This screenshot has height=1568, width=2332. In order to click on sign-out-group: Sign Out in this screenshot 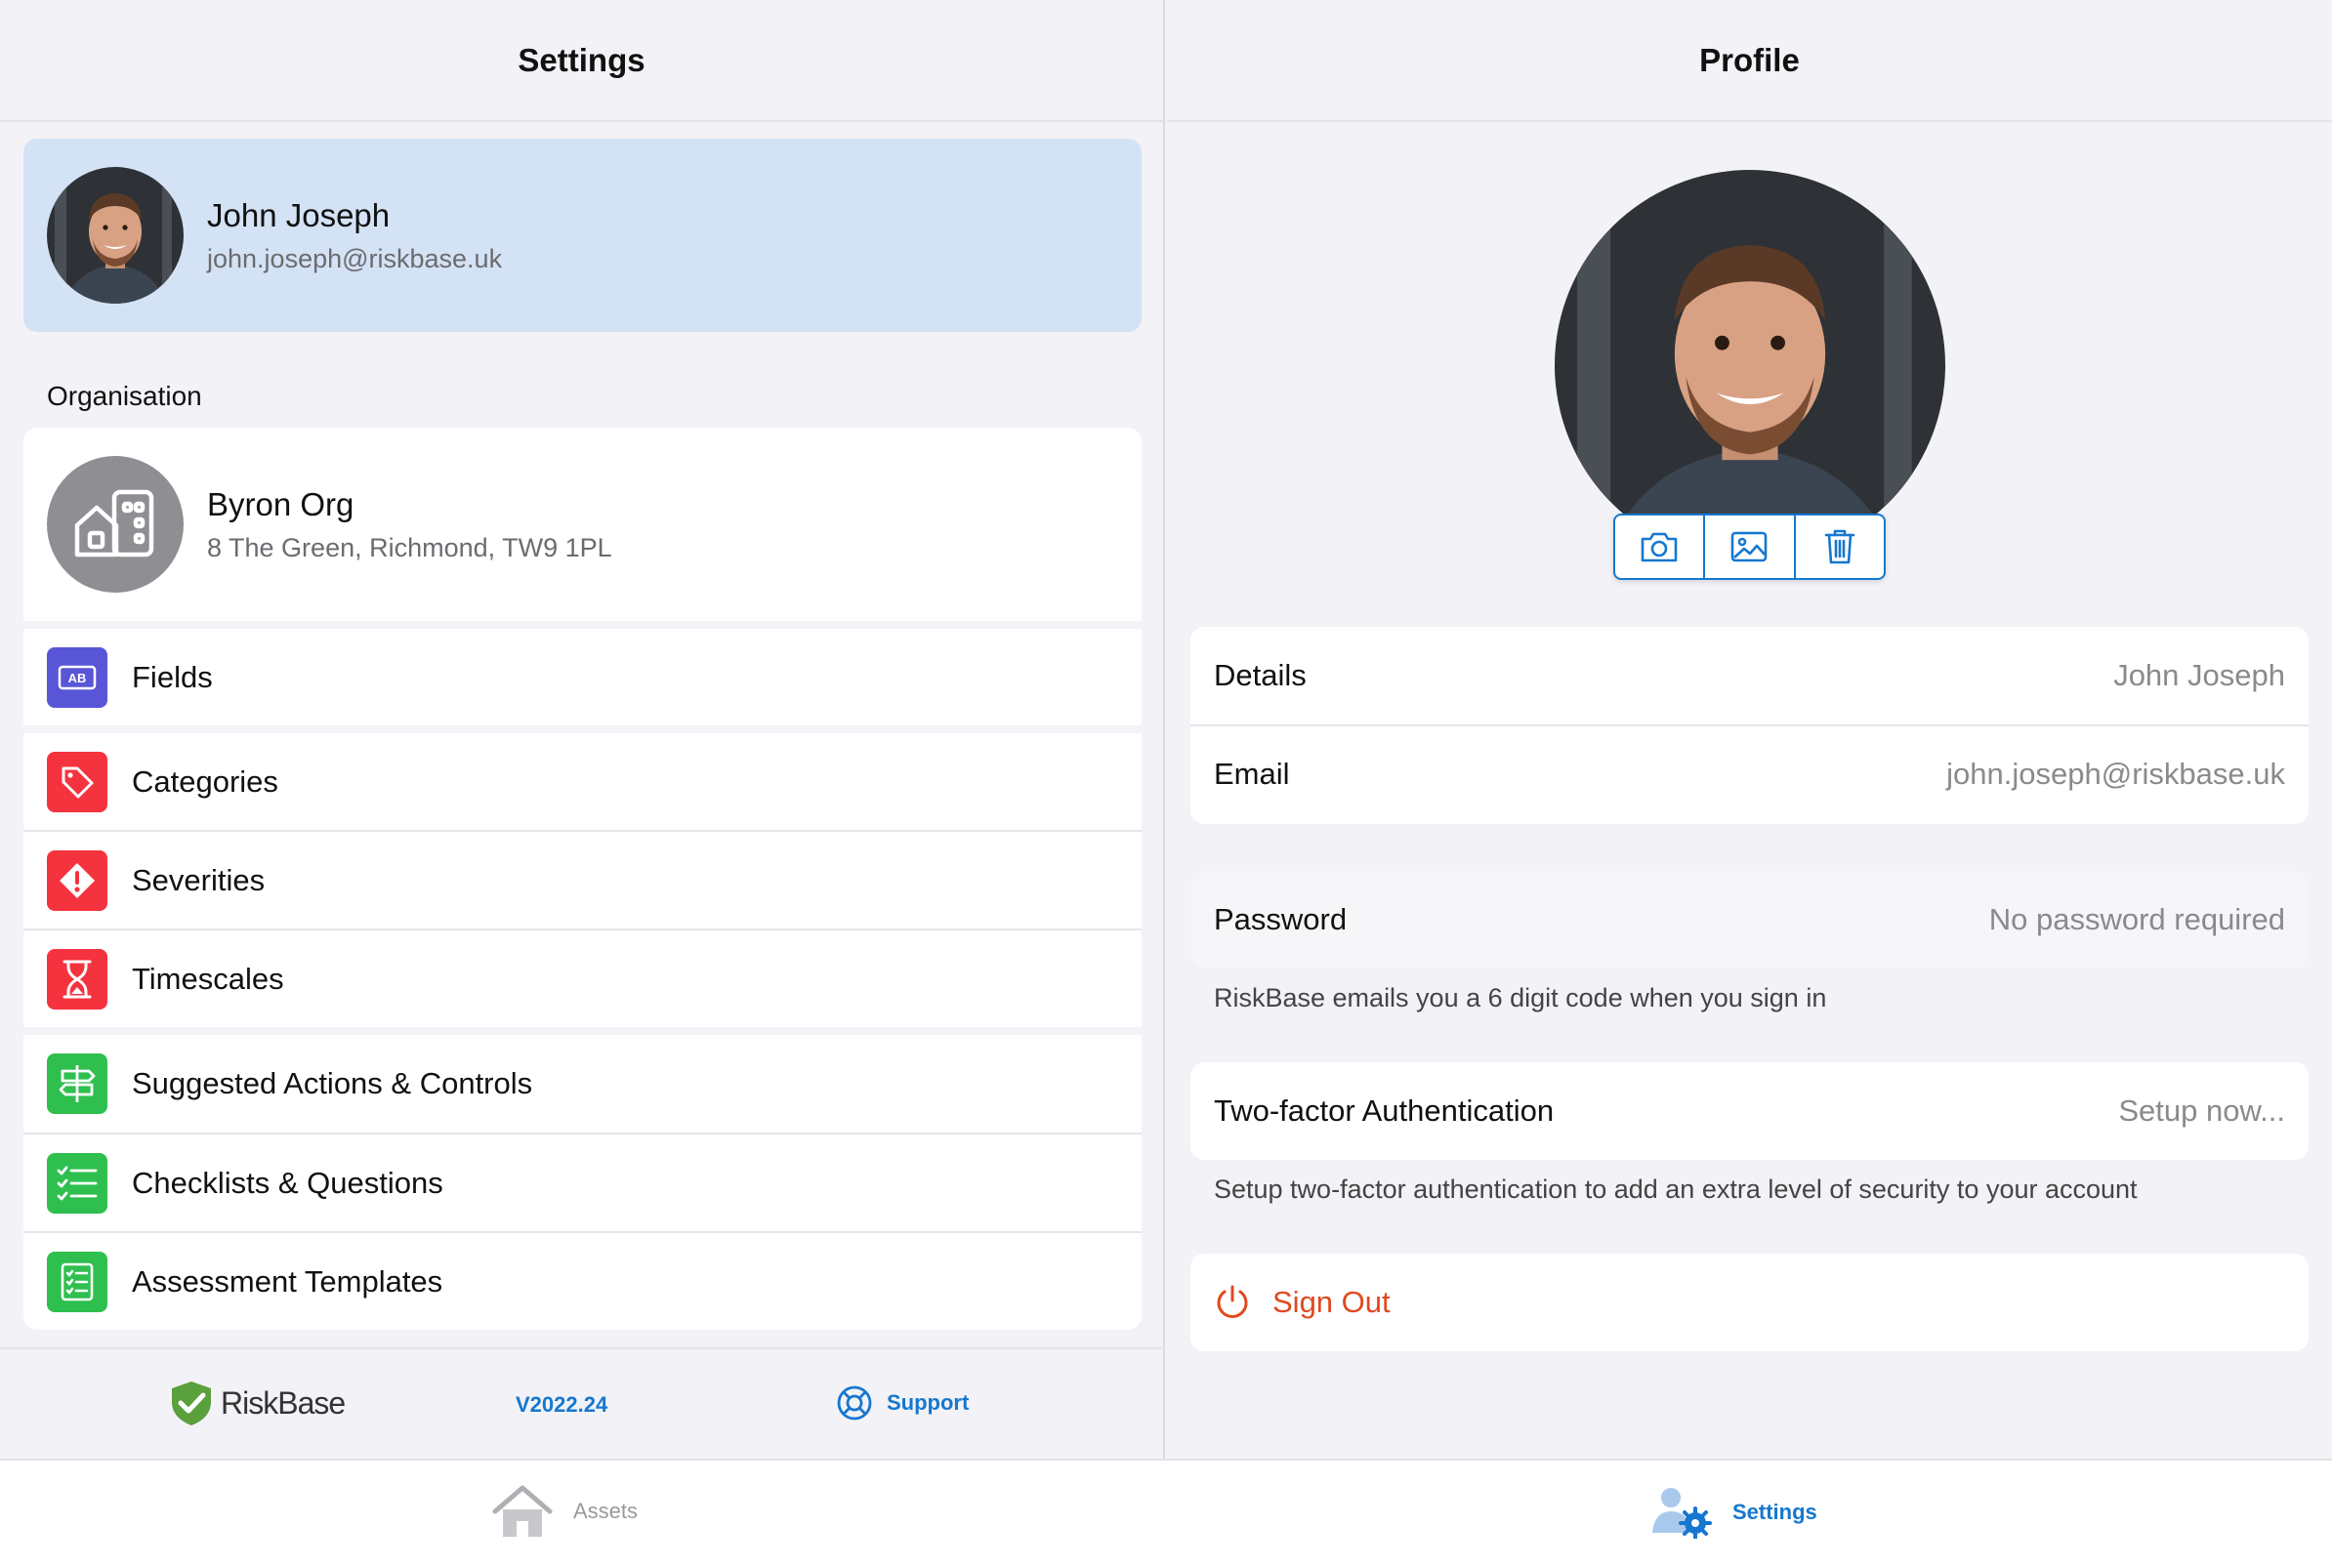, I will do `click(1749, 1303)`.